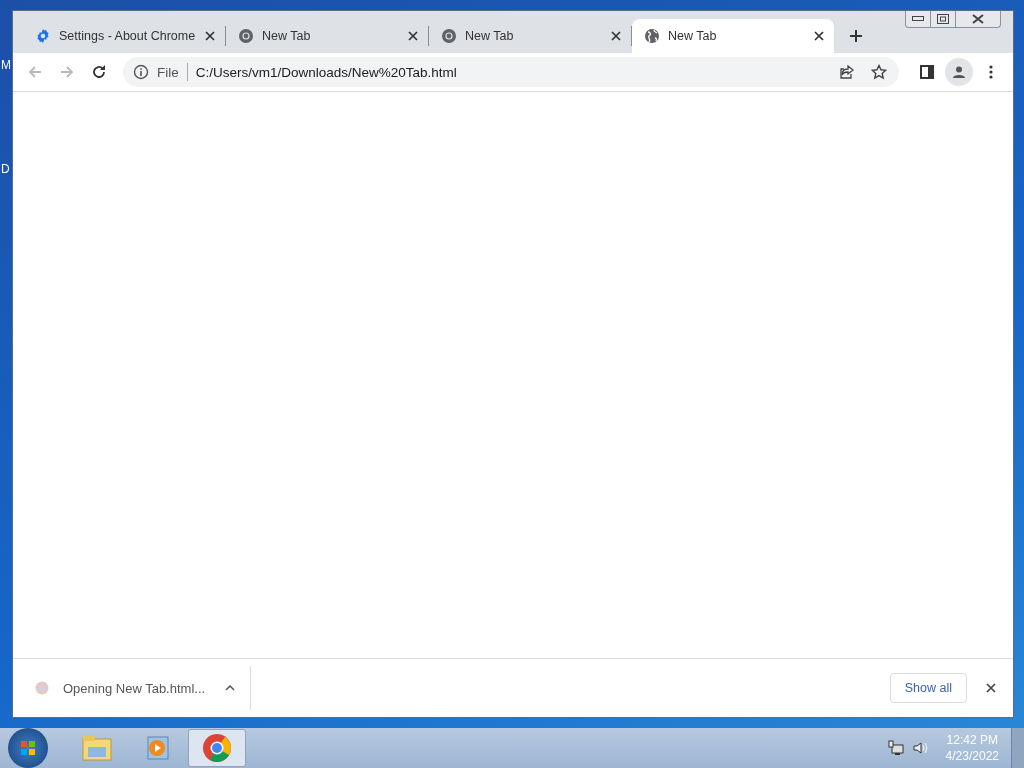 The height and width of the screenshot is (768, 1024). What do you see at coordinates (97, 748) in the screenshot?
I see `folder-icon` at bounding box center [97, 748].